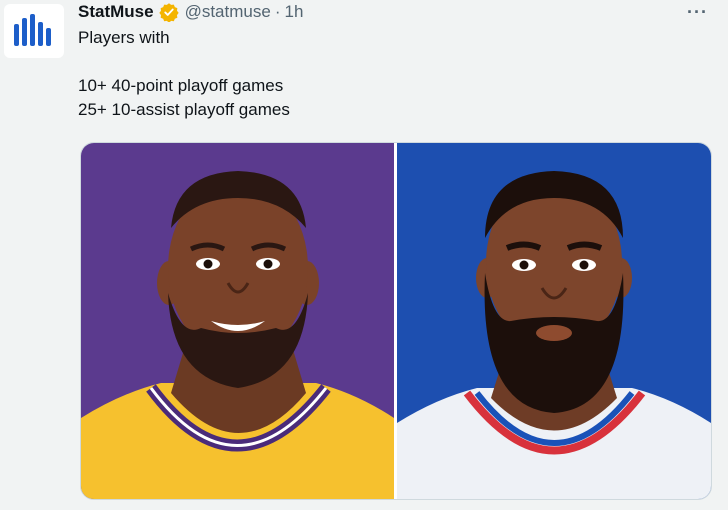  What do you see at coordinates (697, 12) in the screenshot?
I see `more-options-button: ···` at bounding box center [697, 12].